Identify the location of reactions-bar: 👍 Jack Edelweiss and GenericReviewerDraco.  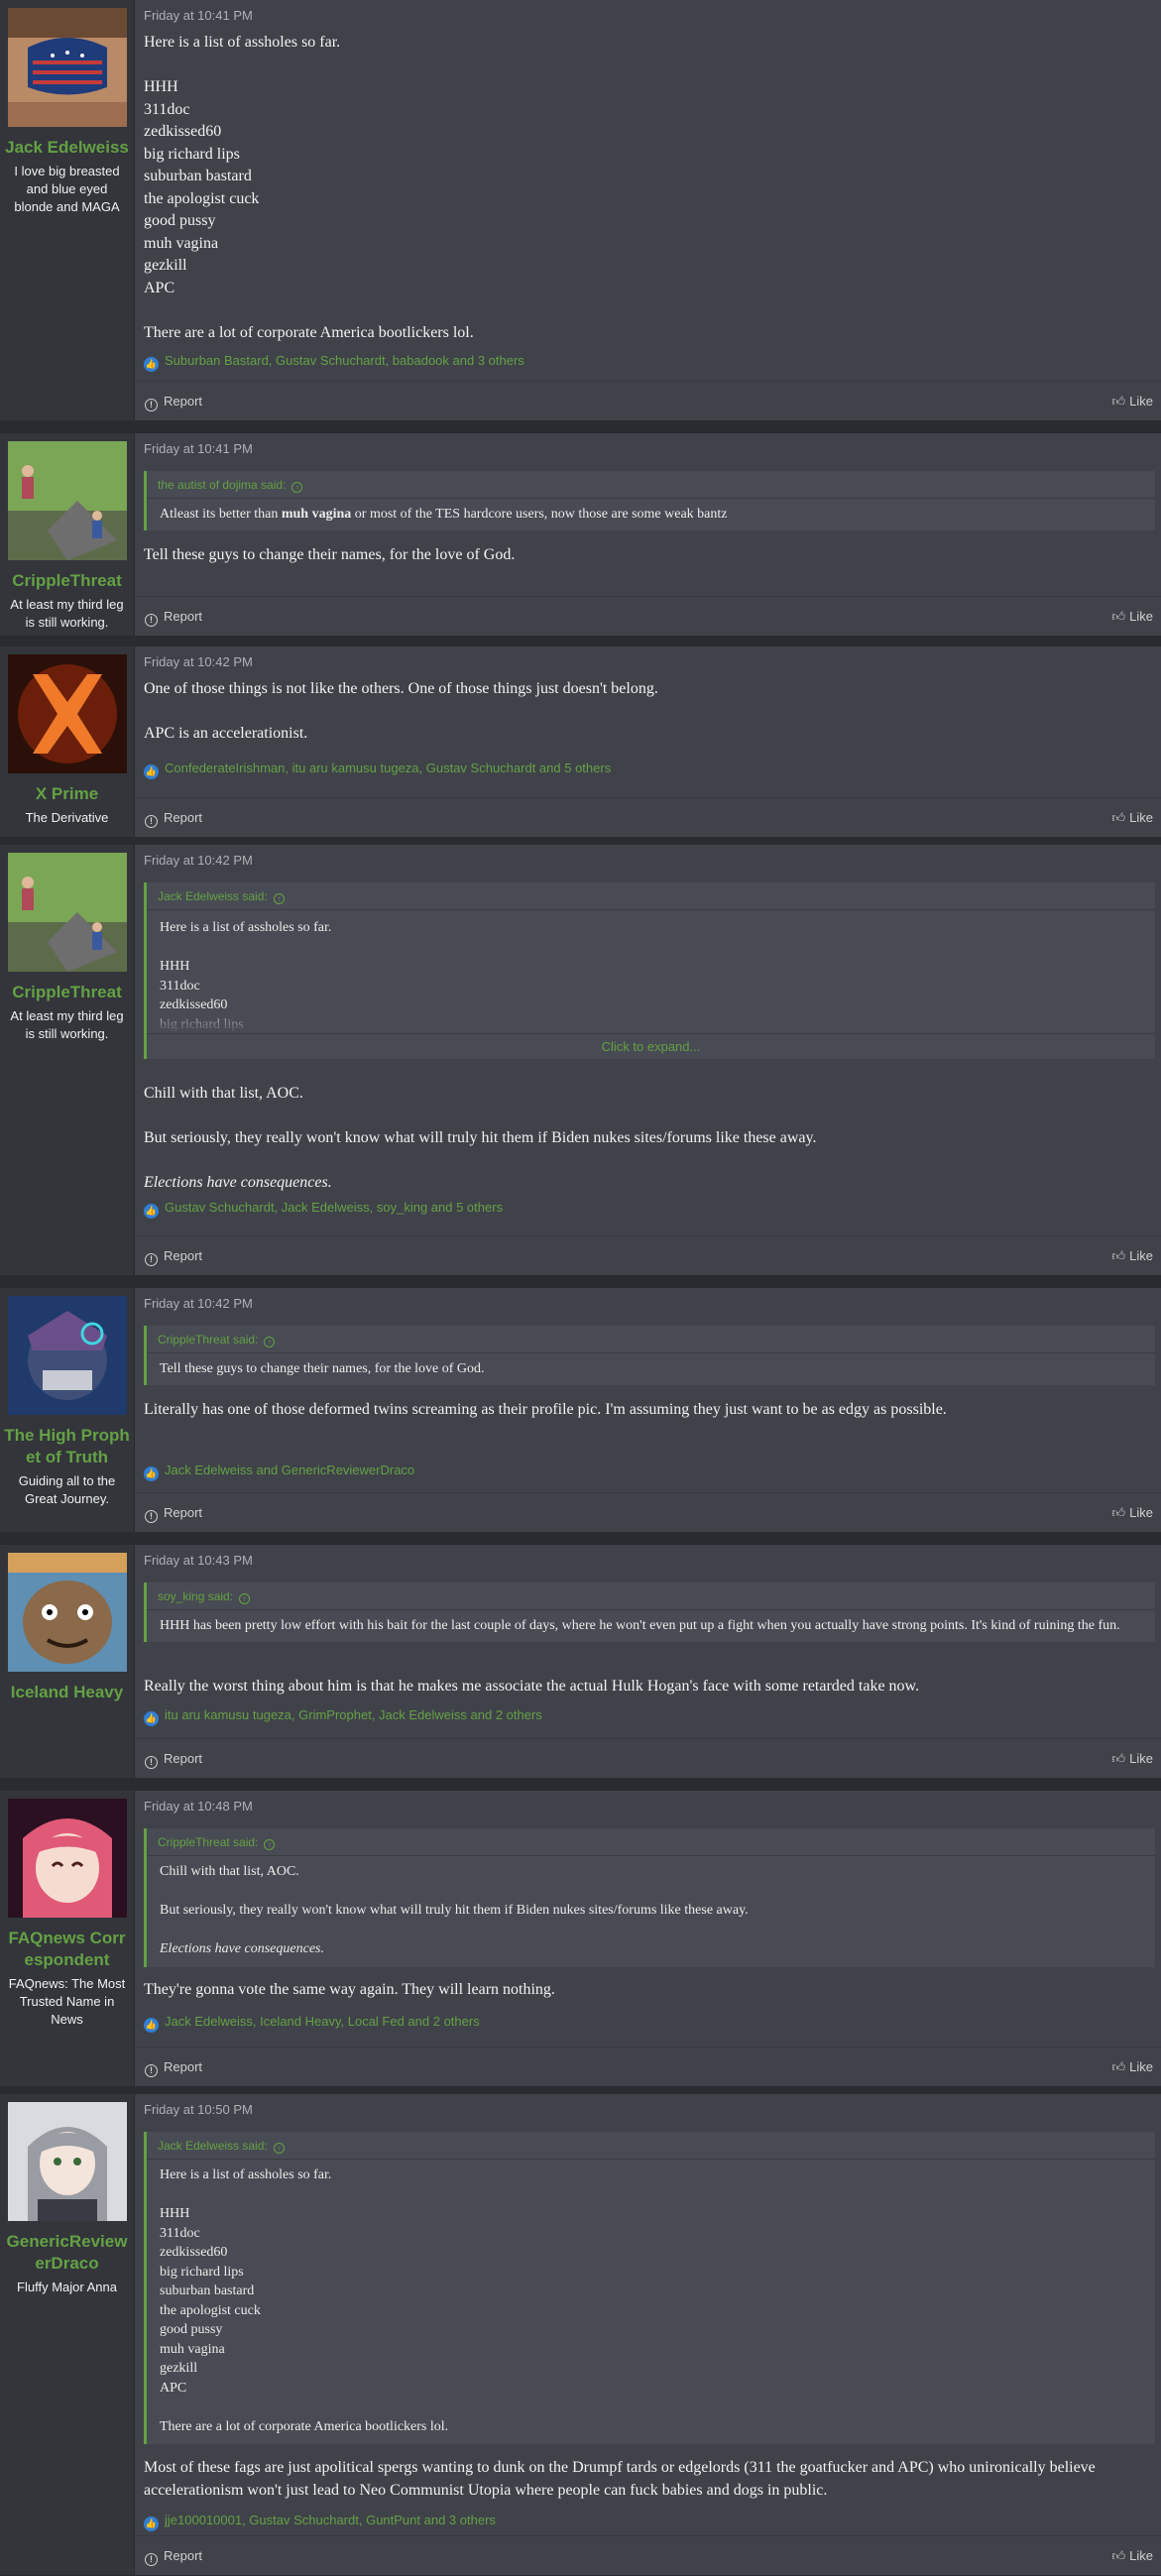
(279, 1471).